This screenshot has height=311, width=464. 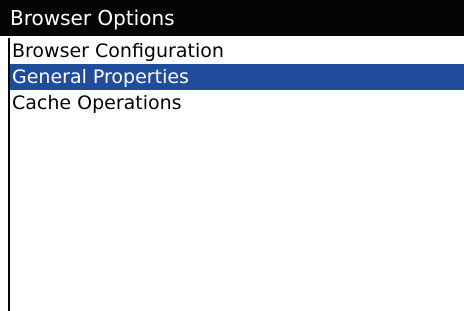 I want to click on menu-item-general-properties: General Properties, so click(x=237, y=77).